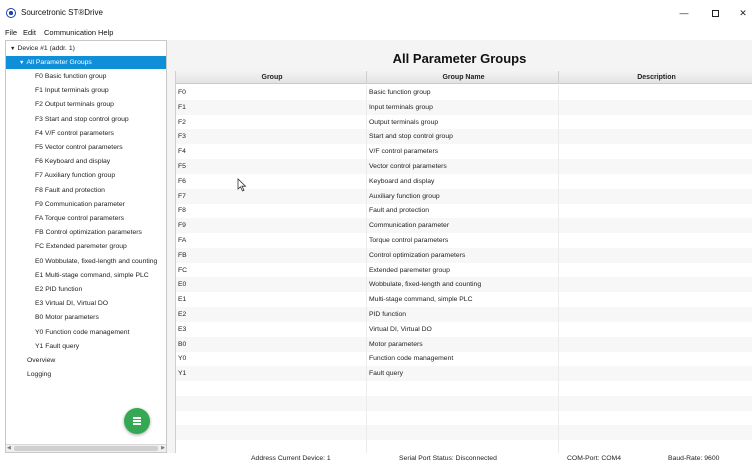  What do you see at coordinates (464, 211) in the screenshot?
I see `table-row: F8 Fault and protection` at bounding box center [464, 211].